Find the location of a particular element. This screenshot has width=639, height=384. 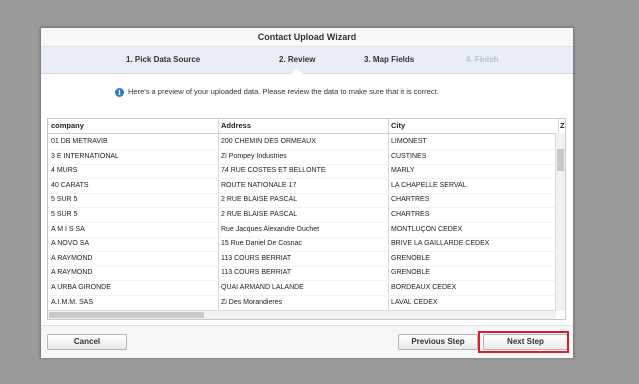

column-header-city: City is located at coordinates (472, 126).